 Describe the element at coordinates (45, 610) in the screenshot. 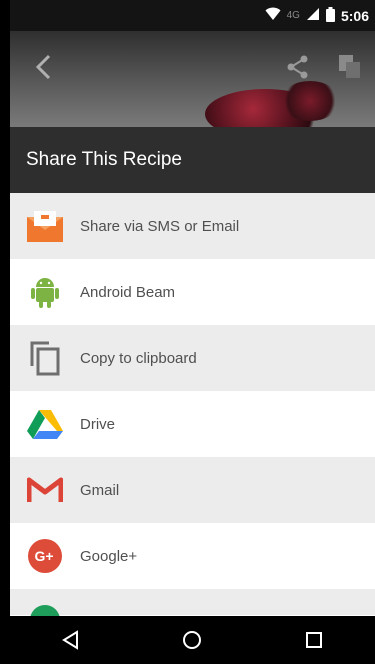

I see `app-icon` at that location.